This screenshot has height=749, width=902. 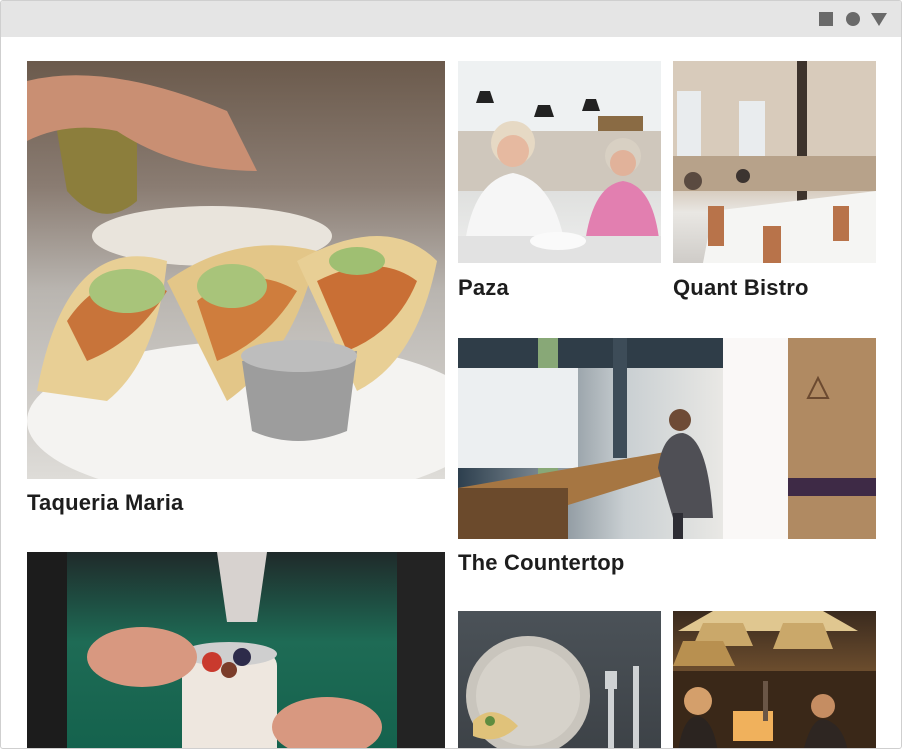 I want to click on yogurt-parfait-photo, so click(x=236, y=650).